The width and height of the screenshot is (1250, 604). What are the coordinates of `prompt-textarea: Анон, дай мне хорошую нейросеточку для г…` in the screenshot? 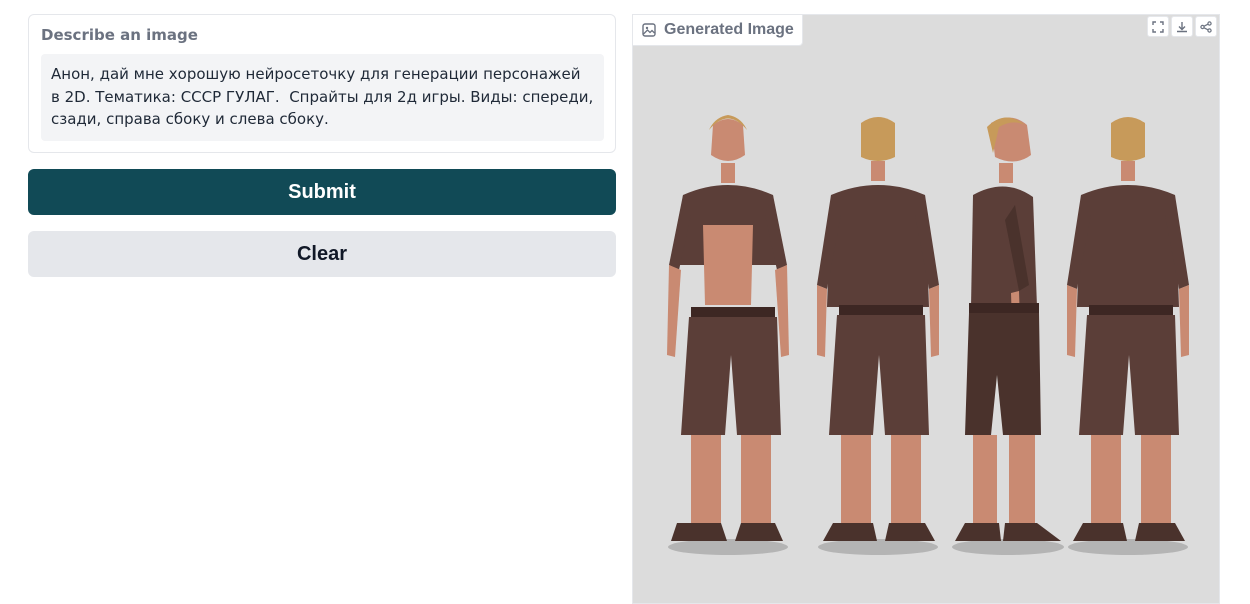 It's located at (322, 97).